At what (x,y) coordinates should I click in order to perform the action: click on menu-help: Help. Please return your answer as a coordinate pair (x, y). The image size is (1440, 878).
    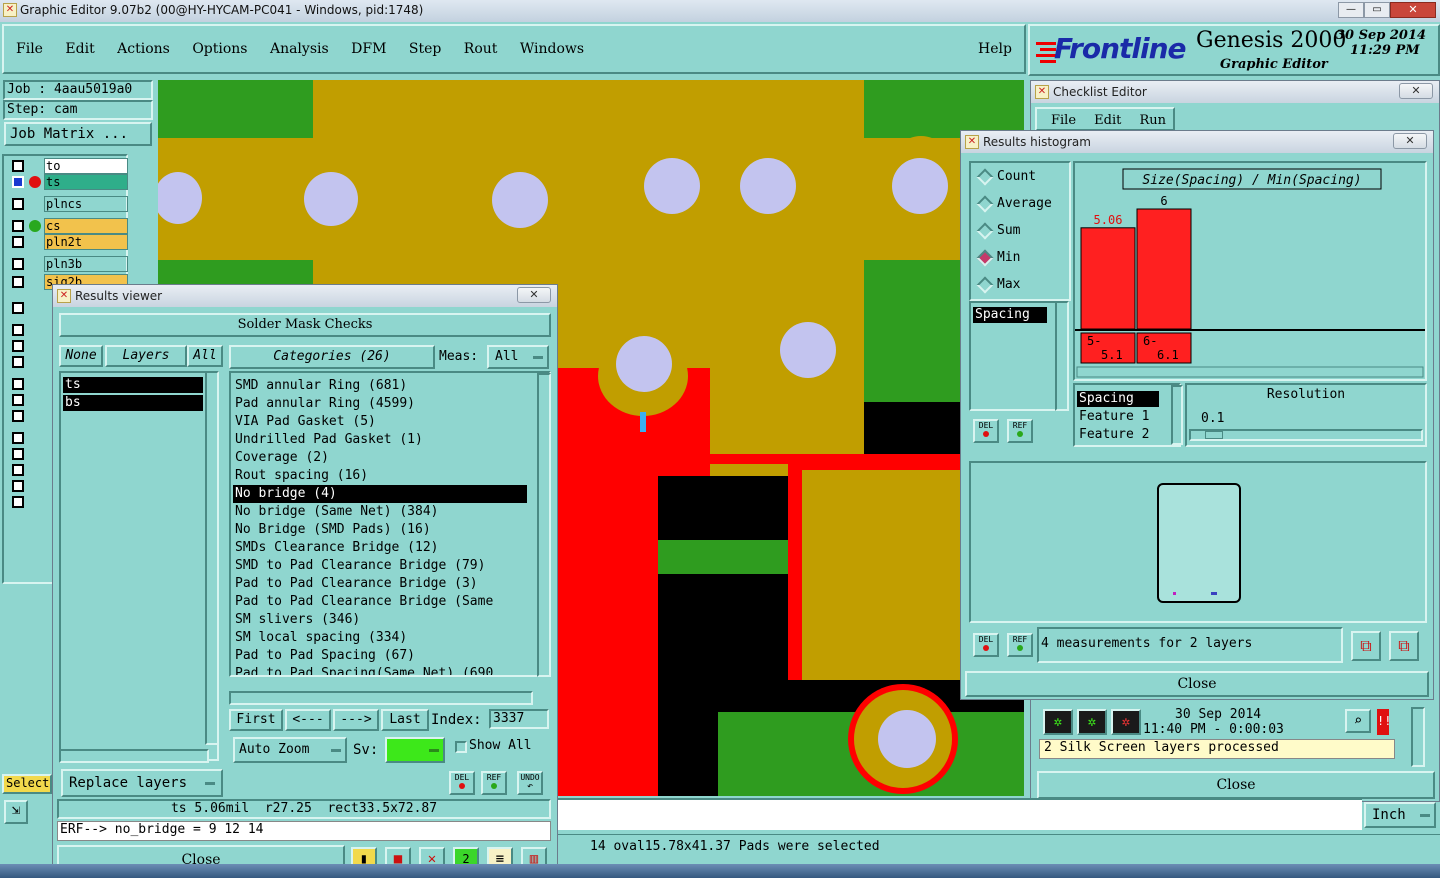
    Looking at the image, I should click on (995, 49).